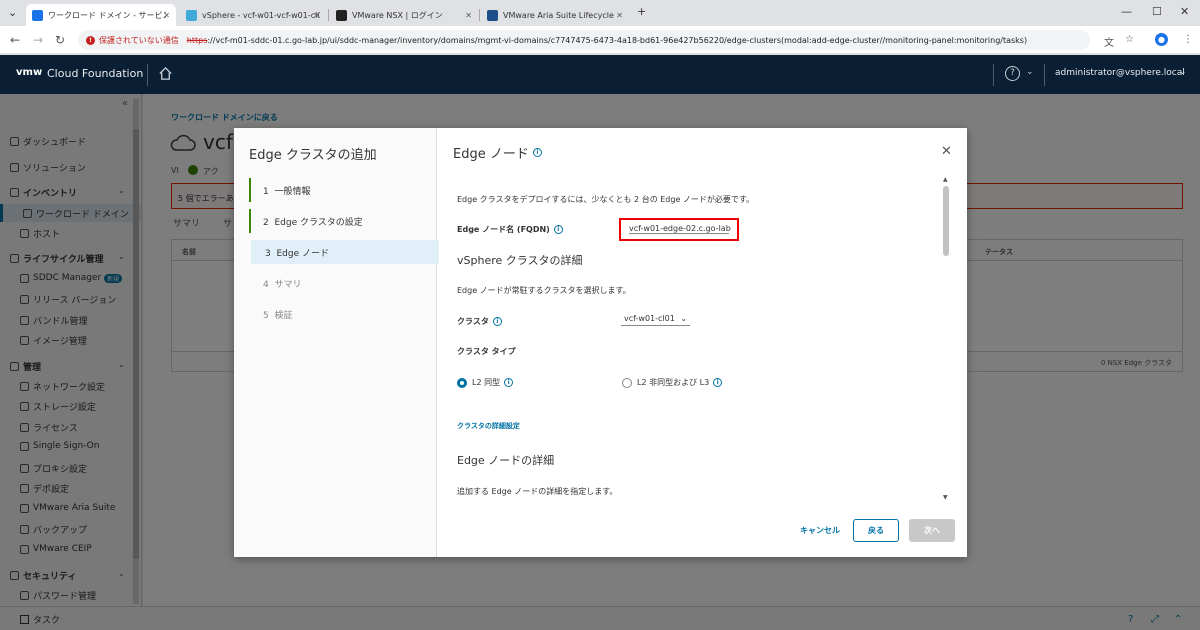 The image size is (1200, 630). What do you see at coordinates (313, 155) in the screenshot?
I see `wizard-title: Edge クラスタの追加` at bounding box center [313, 155].